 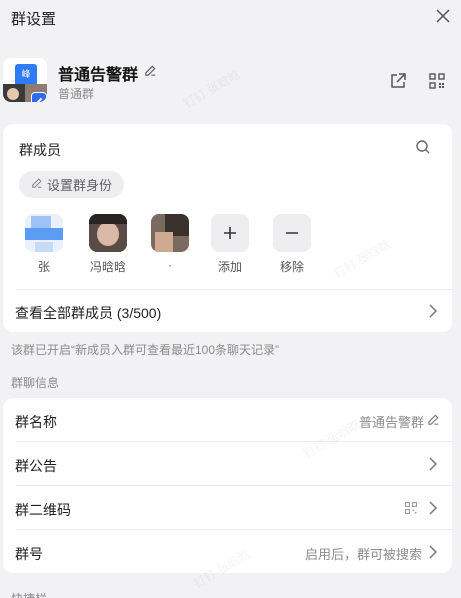 I want to click on share-icon, so click(x=398, y=81).